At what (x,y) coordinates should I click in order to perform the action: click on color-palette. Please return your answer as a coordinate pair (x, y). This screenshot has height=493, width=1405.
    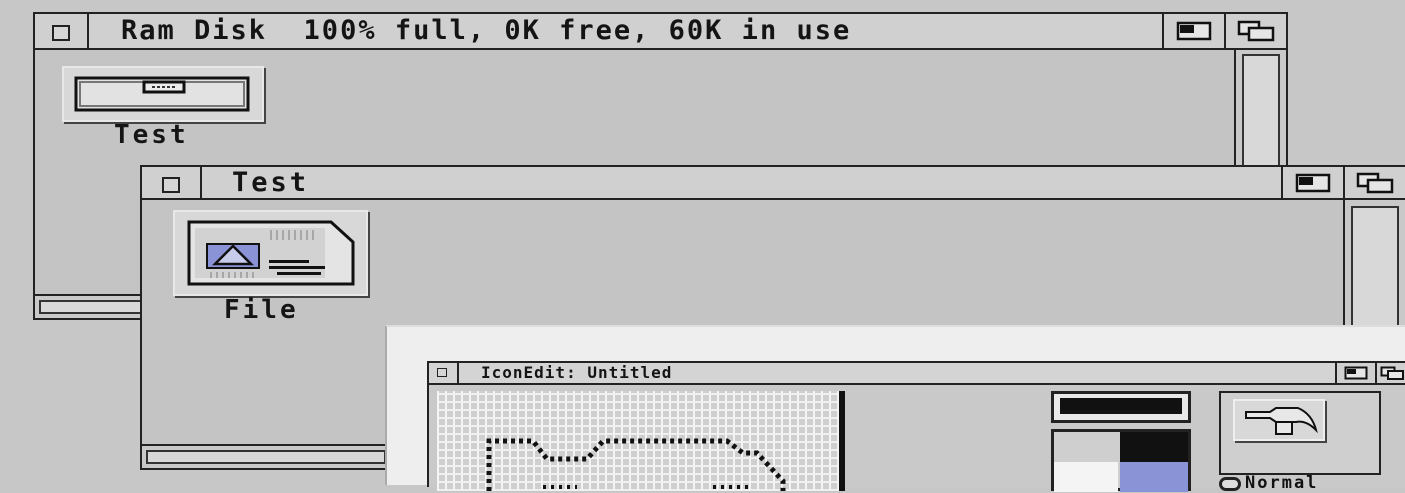
    Looking at the image, I should click on (1121, 441).